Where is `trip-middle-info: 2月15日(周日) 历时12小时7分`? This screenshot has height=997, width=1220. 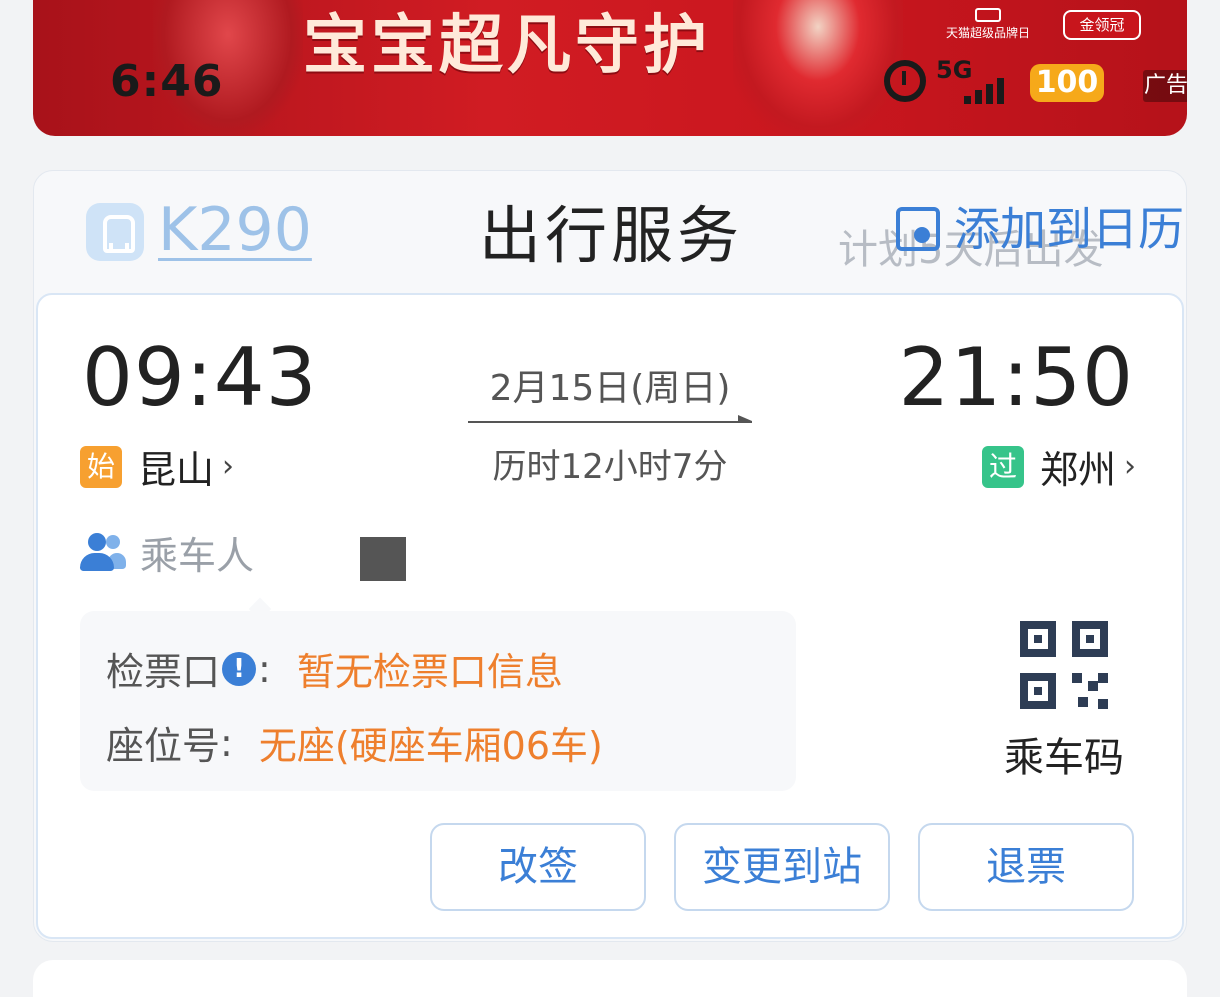 trip-middle-info: 2月15日(周日) 历时12小时7分 is located at coordinates (610, 423).